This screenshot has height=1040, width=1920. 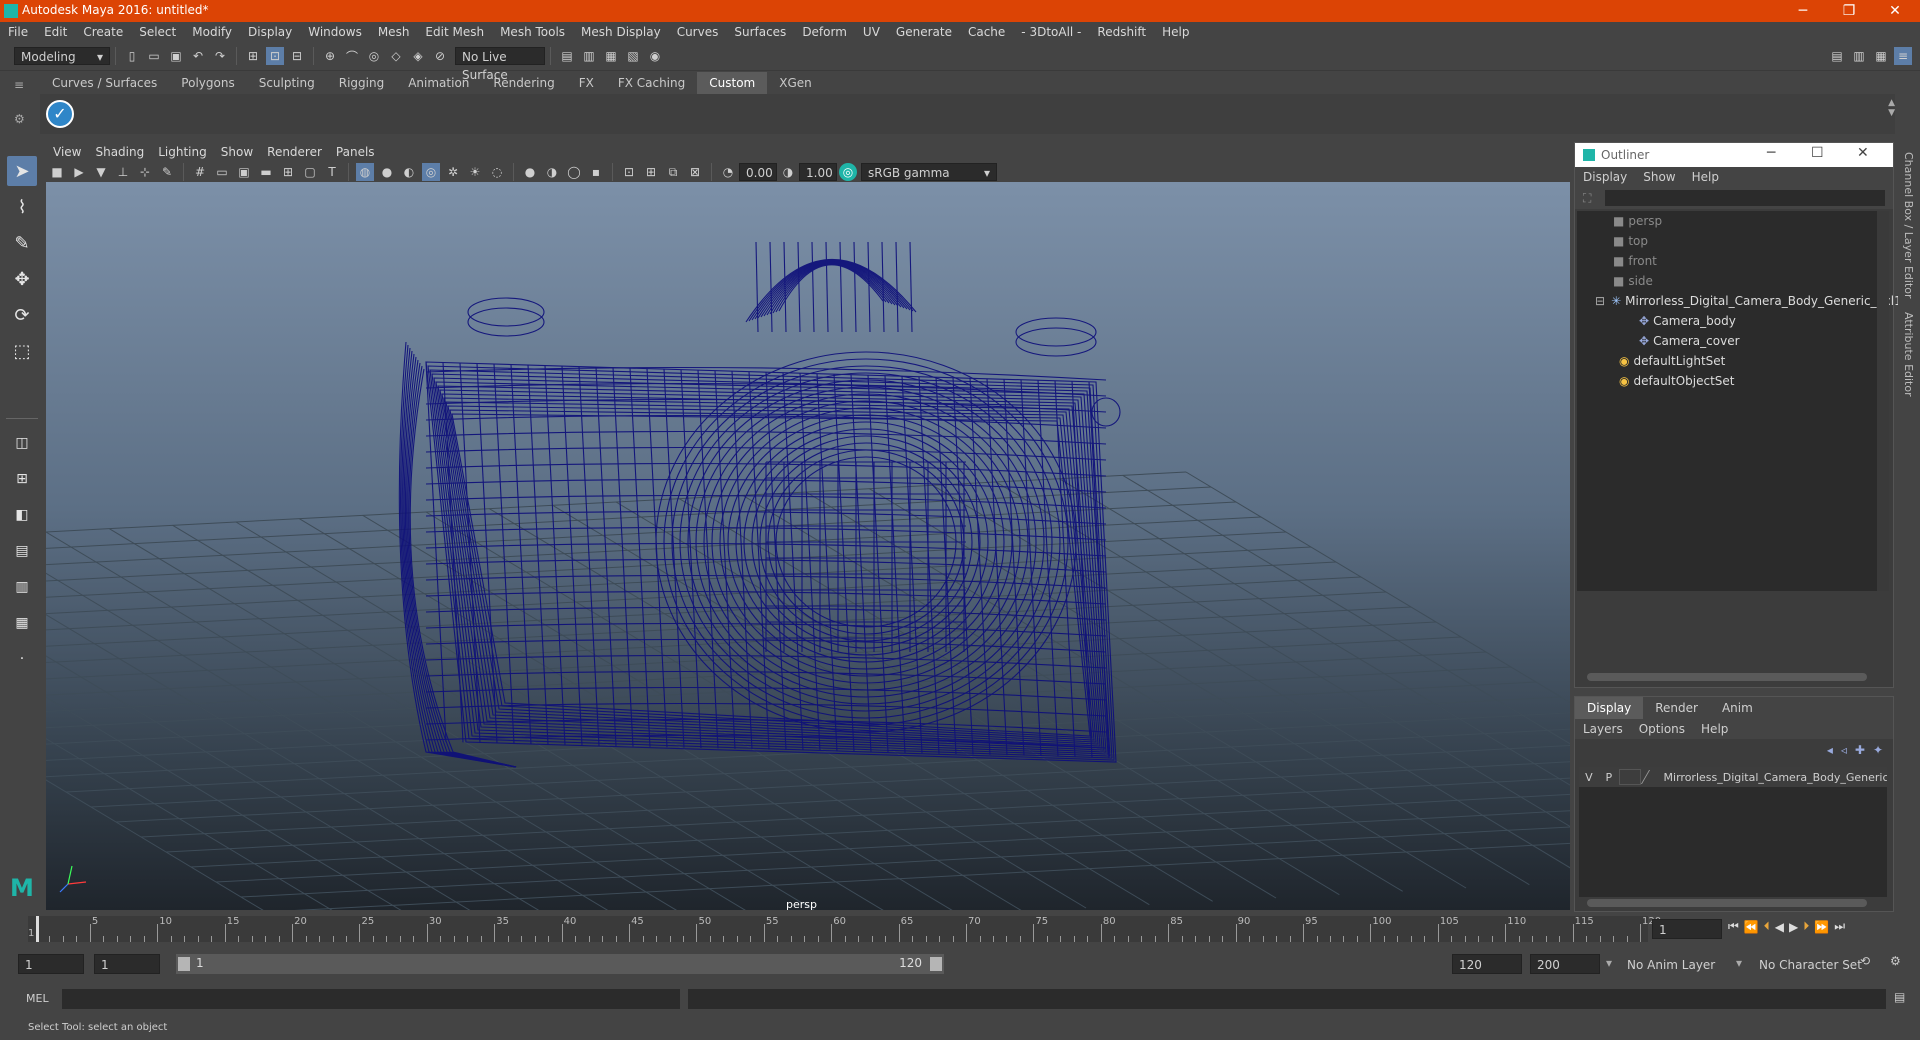 I want to click on undo-icon: ↶, so click(x=198, y=56).